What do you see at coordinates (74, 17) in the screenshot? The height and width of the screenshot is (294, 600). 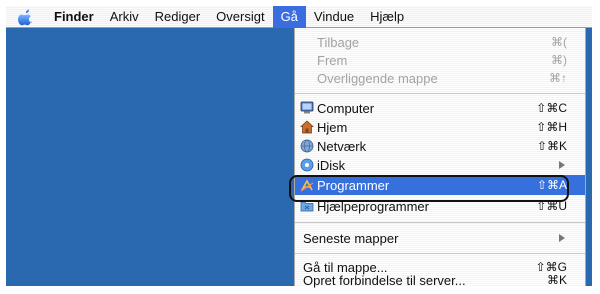 I see `menu-finder: Finder` at bounding box center [74, 17].